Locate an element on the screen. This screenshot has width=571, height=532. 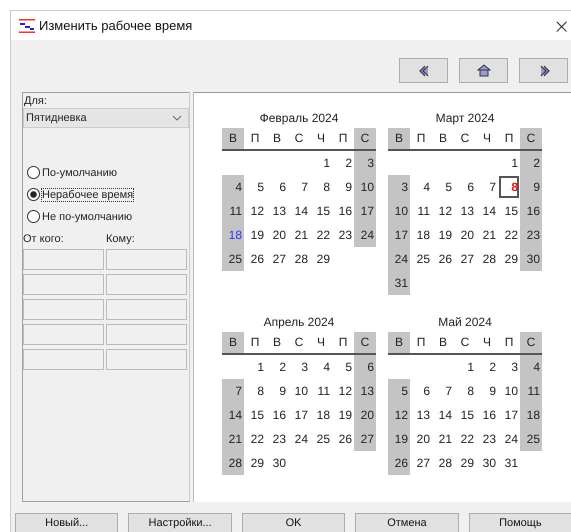
calendar-day: 31 is located at coordinates (509, 463).